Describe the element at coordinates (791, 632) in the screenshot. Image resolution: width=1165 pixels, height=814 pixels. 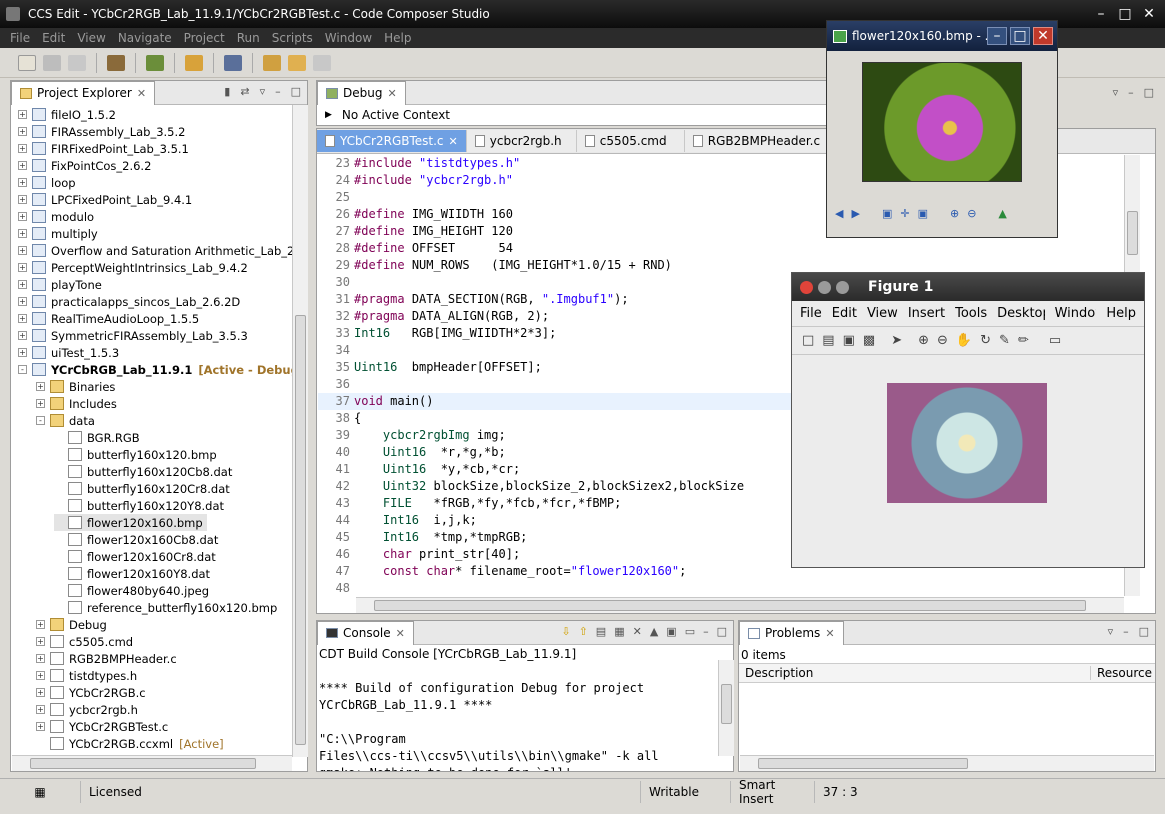
I see `tab-problems: Problems ✕` at that location.